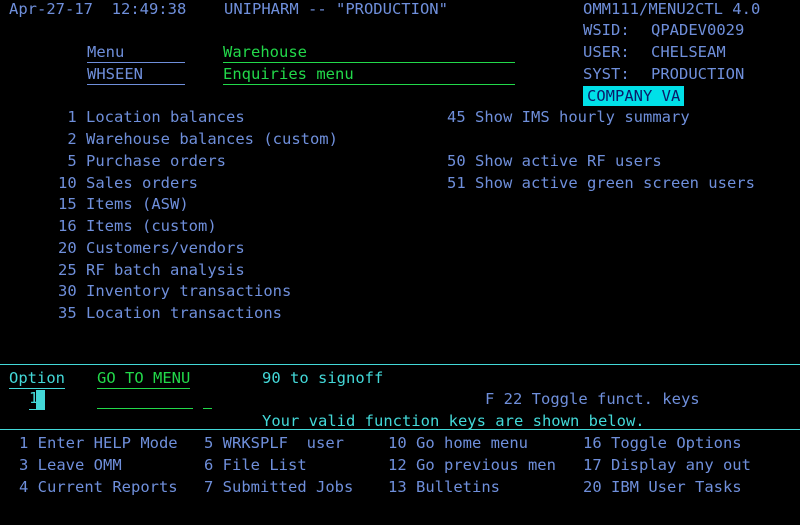 This screenshot has height=525, width=800. What do you see at coordinates (592, 399) in the screenshot?
I see `toggle-fkeys-hint: F 22 Toggle funct. keys` at bounding box center [592, 399].